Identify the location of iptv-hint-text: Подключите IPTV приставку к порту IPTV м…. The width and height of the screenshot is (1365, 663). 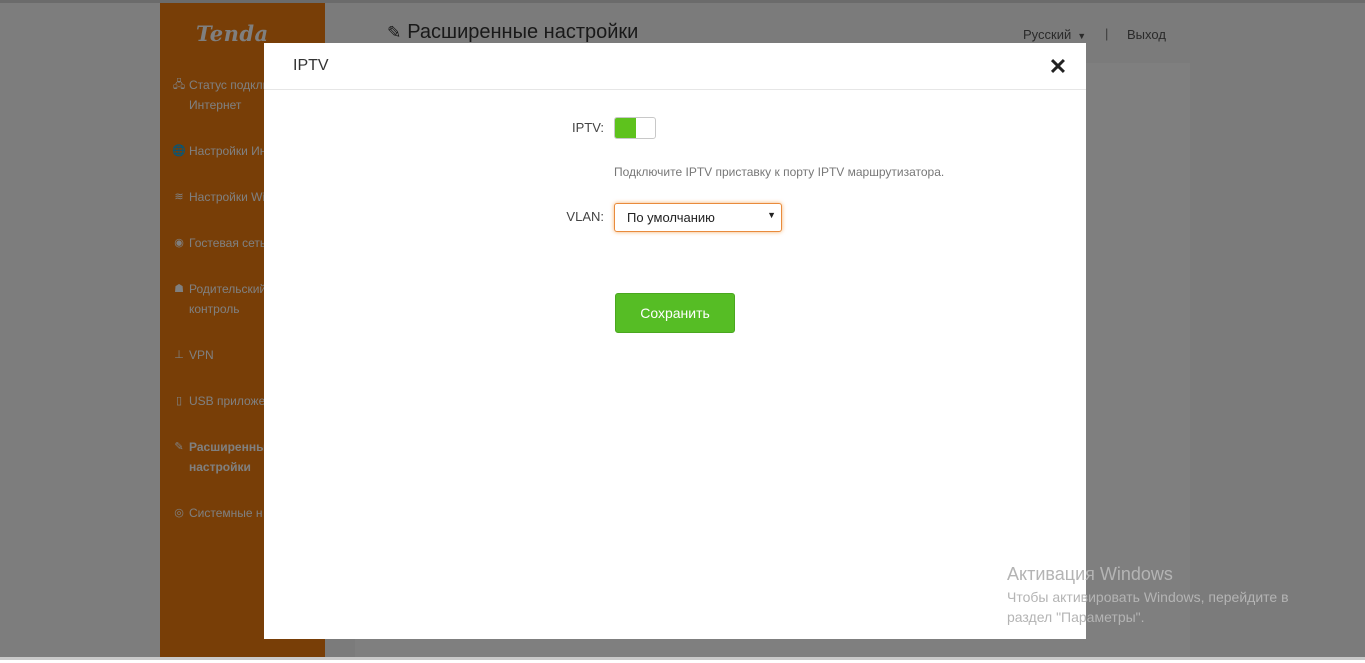
(779, 172).